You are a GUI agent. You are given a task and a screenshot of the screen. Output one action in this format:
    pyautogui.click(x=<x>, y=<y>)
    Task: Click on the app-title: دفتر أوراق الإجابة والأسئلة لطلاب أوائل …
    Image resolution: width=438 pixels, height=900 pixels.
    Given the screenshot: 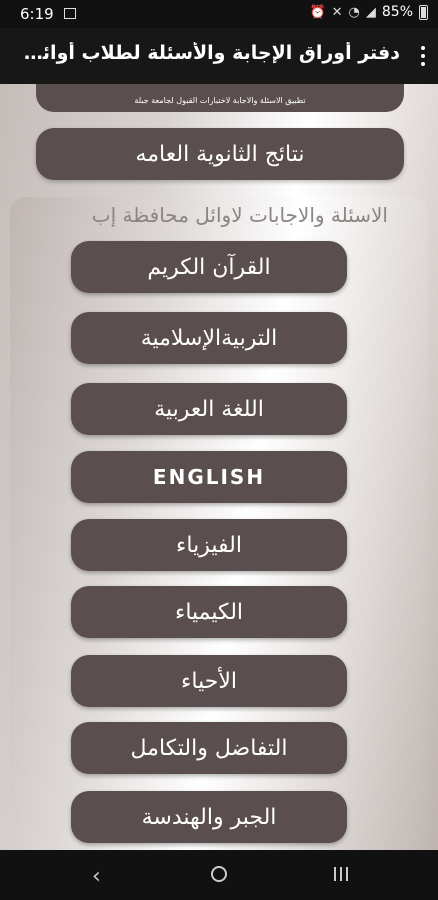 What is the action you would take?
    pyautogui.click(x=205, y=53)
    